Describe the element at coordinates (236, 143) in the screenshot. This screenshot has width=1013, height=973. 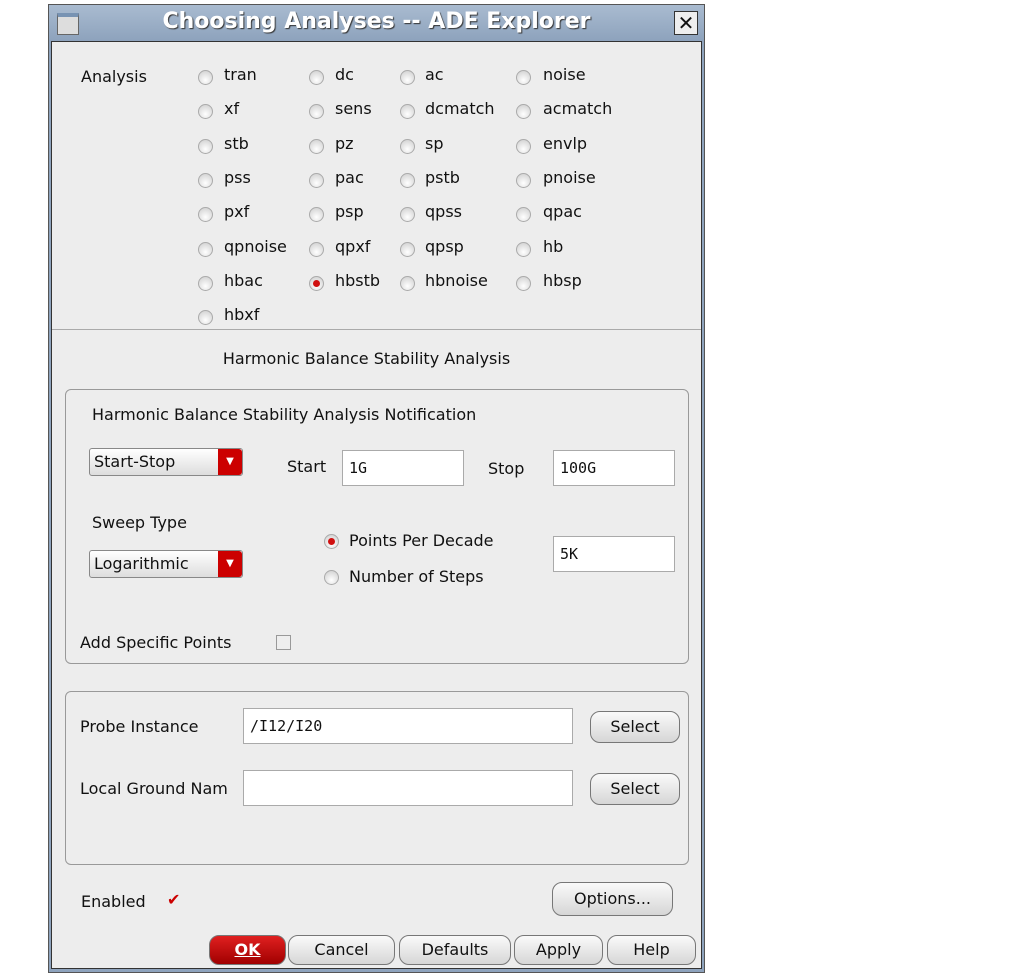
I see `analysis-label-stb: stb` at that location.